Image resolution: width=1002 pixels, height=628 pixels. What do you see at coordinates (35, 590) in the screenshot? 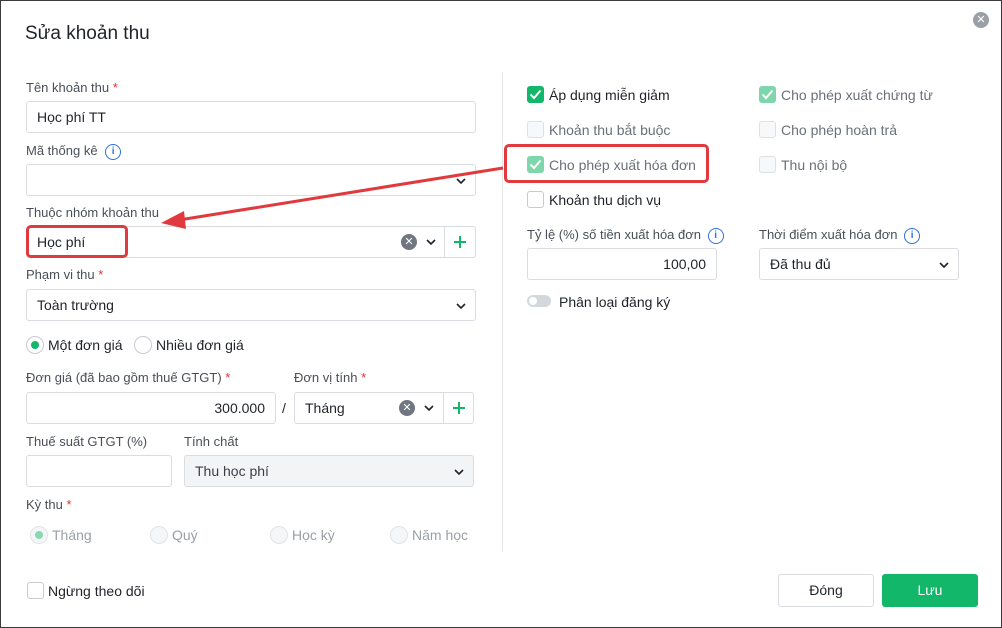
I see `ngung-theo-doi-checkbox` at bounding box center [35, 590].